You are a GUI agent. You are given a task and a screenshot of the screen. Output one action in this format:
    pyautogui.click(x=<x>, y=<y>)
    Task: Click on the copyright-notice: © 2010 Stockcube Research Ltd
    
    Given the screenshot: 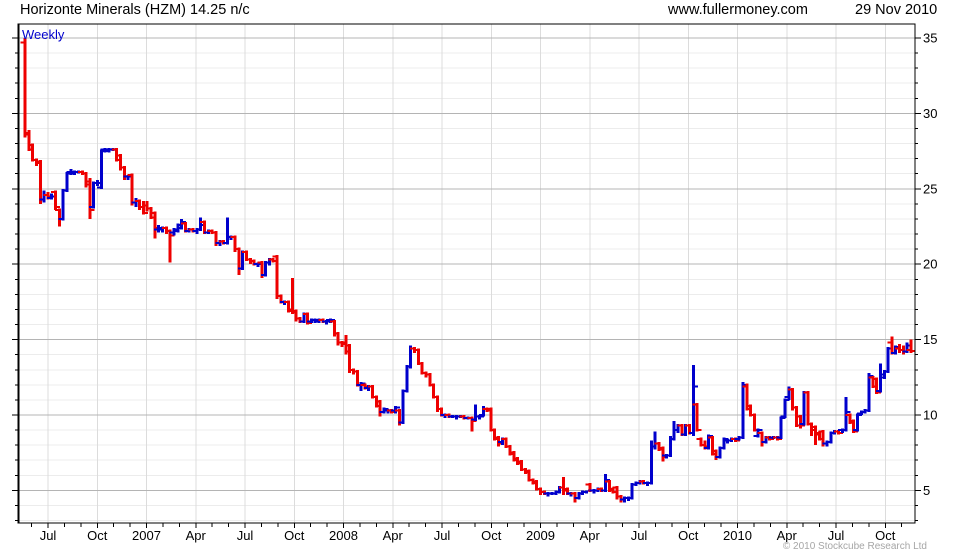 What is the action you would take?
    pyautogui.click(x=854, y=546)
    